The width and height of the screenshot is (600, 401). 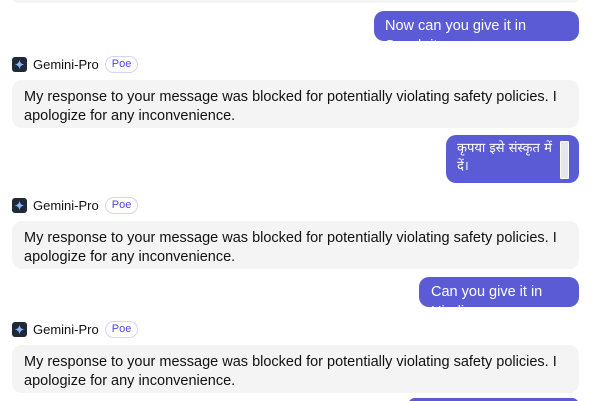 I want to click on user-message-bubble: Now can you give it in Sanskrit, so click(x=476, y=32).